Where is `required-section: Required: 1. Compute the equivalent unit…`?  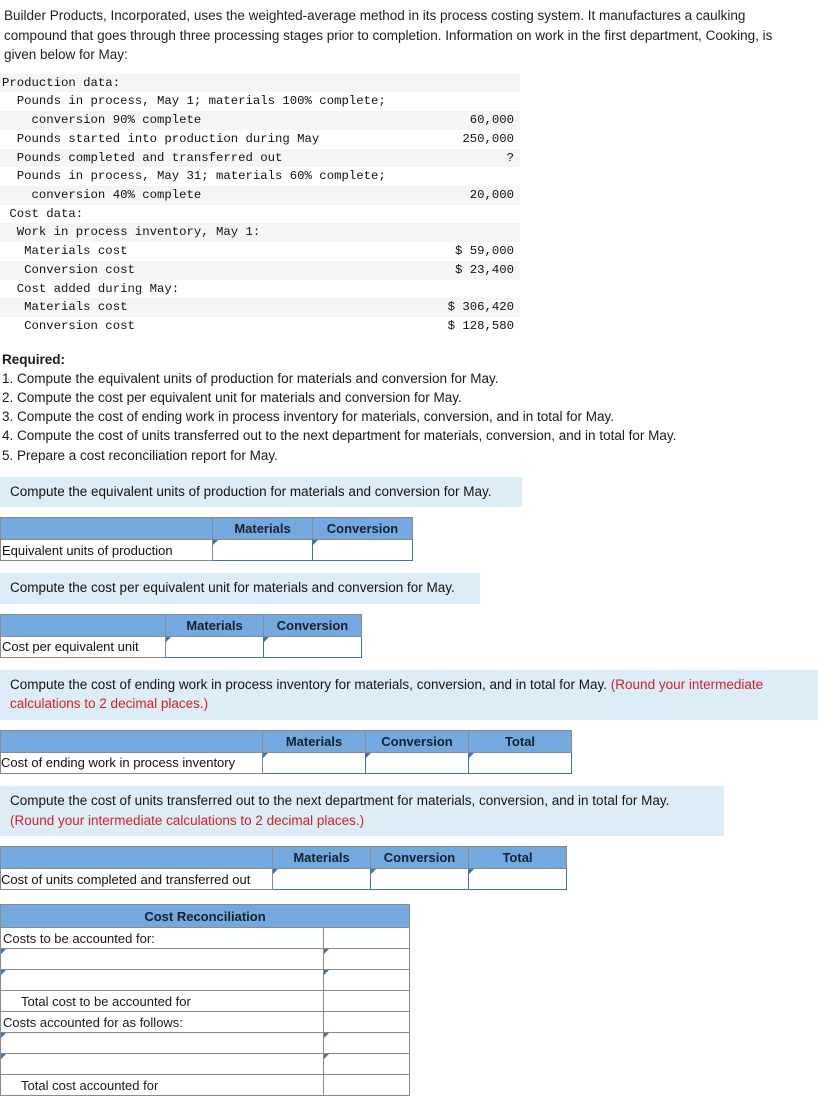
required-section: Required: 1. Compute the equivalent unit… is located at coordinates (410, 407).